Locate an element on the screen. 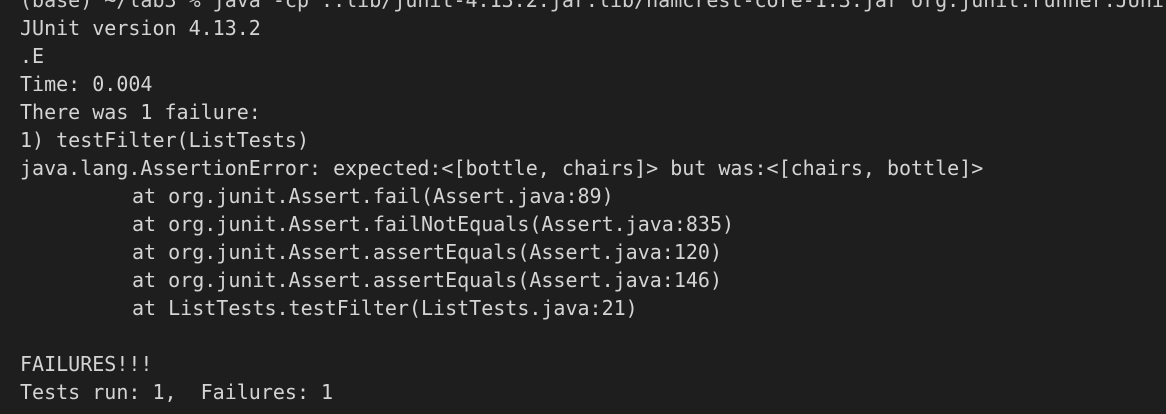 This screenshot has height=414, width=1166. elapsed-time-line: Time: 0.004 is located at coordinates (86, 84).